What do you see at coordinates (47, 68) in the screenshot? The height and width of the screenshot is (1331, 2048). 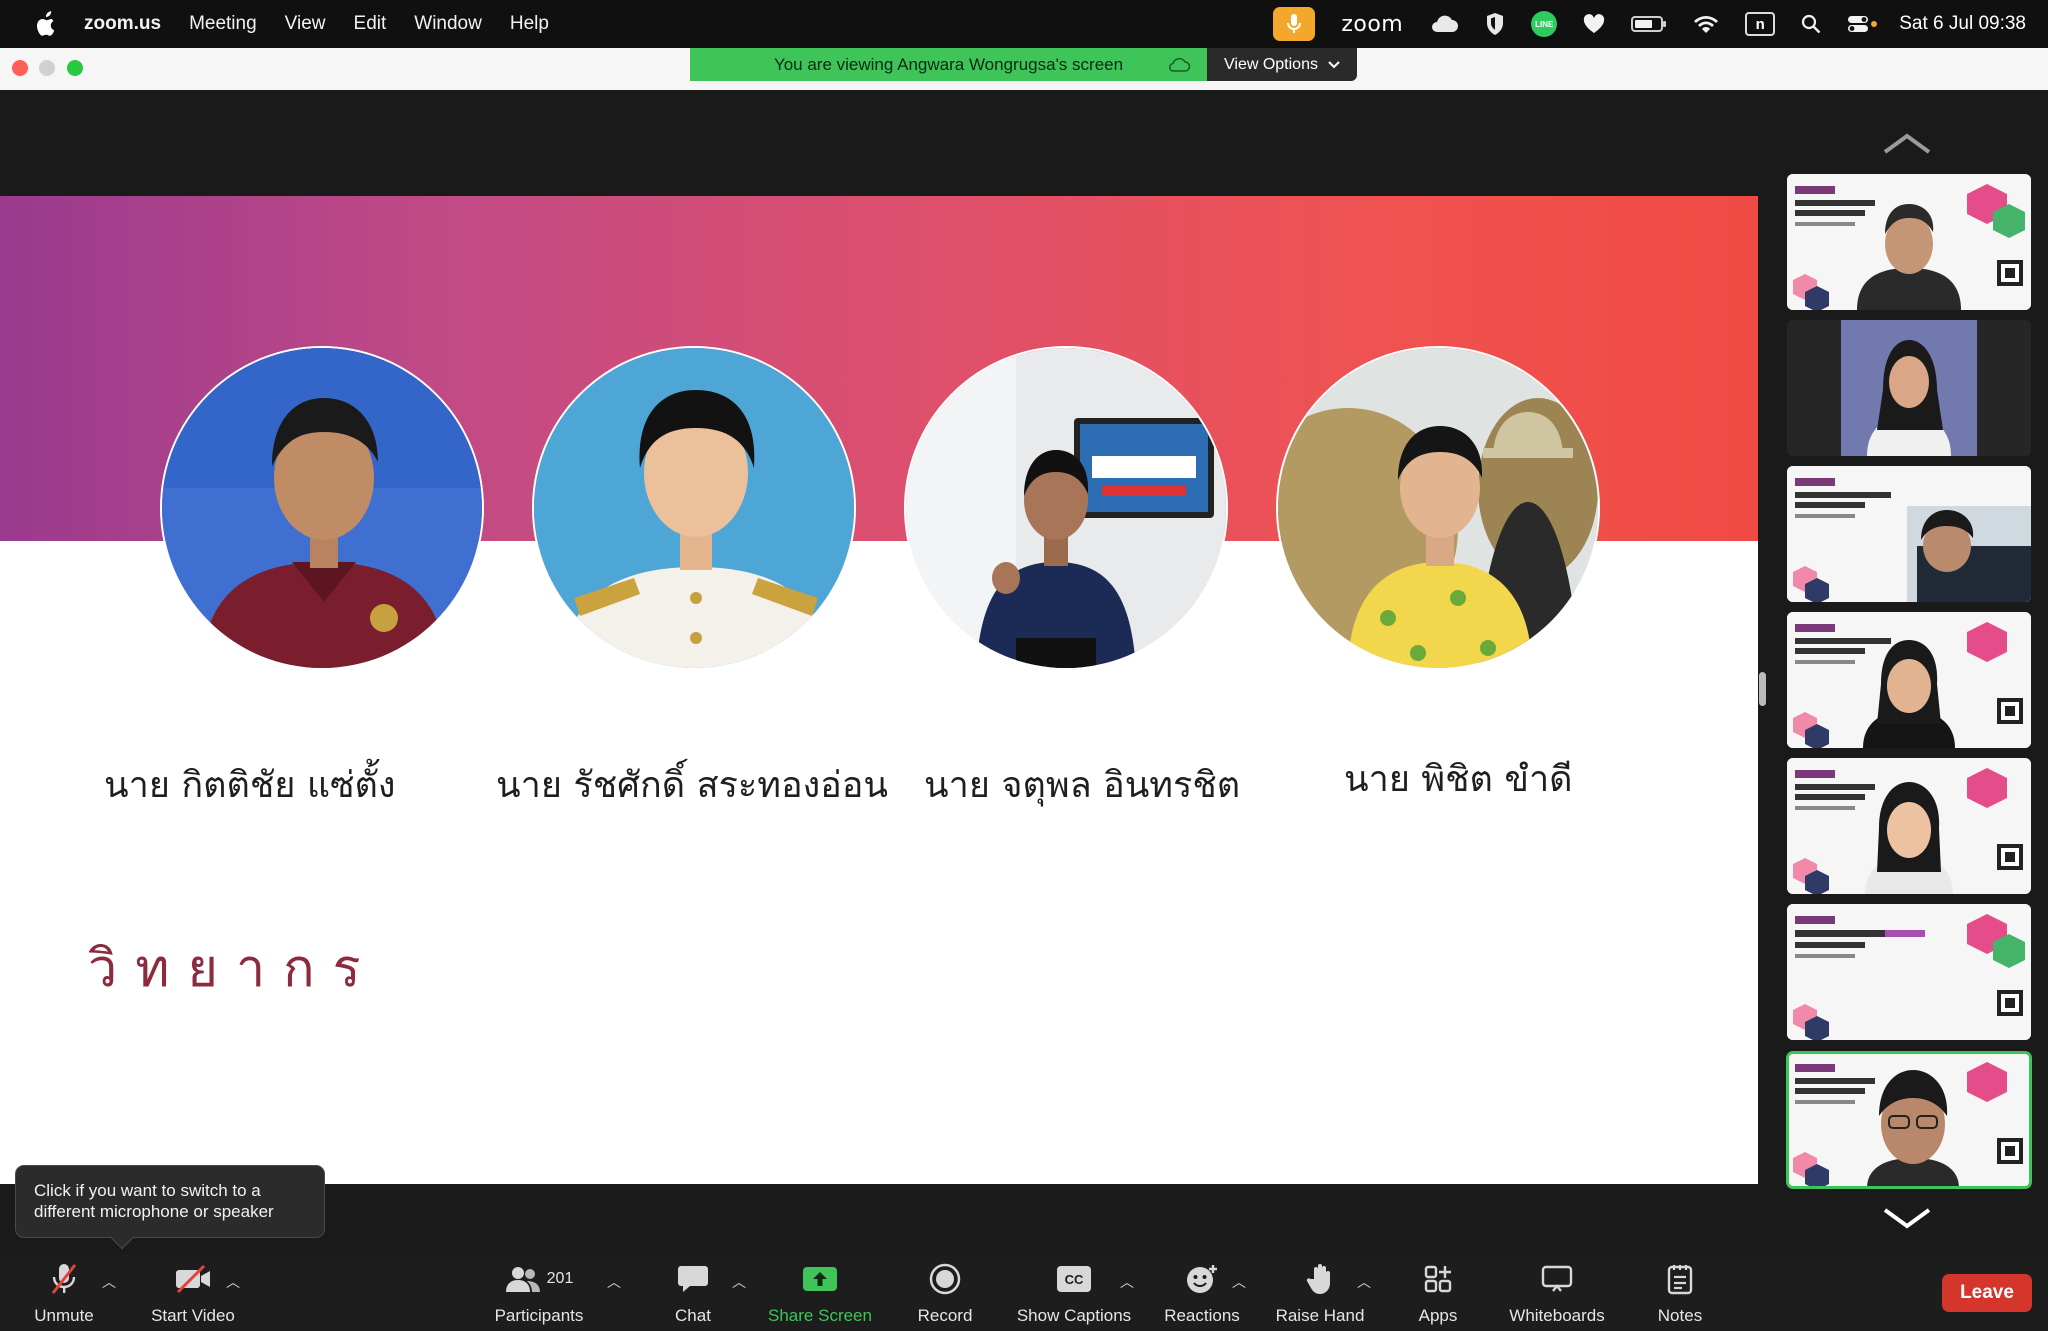 I see `minimize-window-button` at bounding box center [47, 68].